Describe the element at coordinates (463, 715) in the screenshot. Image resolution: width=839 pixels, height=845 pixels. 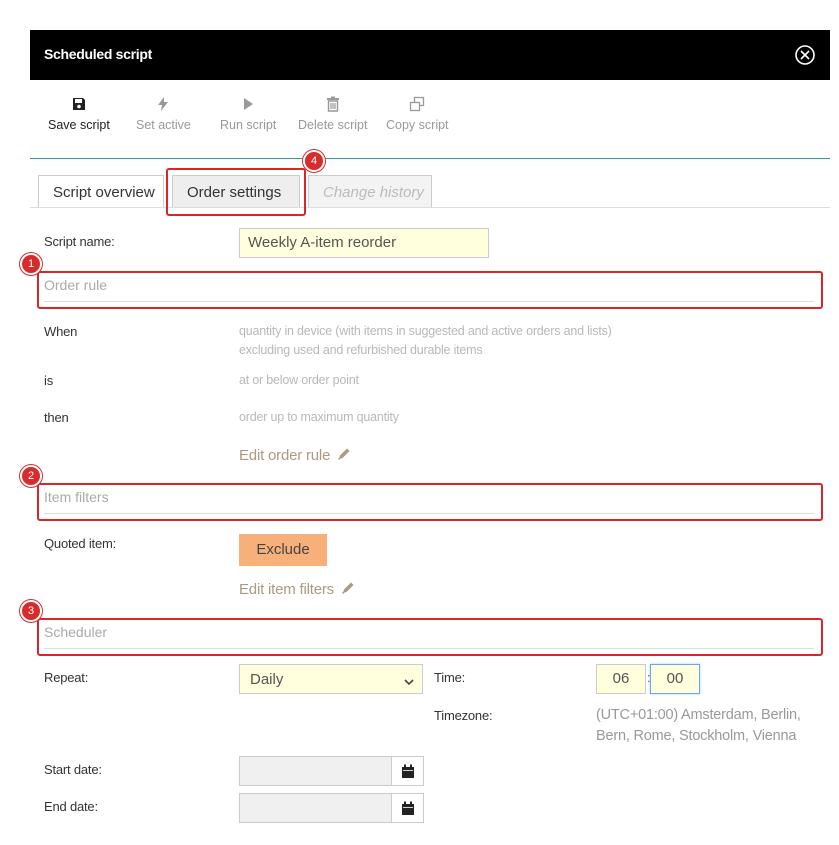
I see `timezone-label: Timezone:` at that location.